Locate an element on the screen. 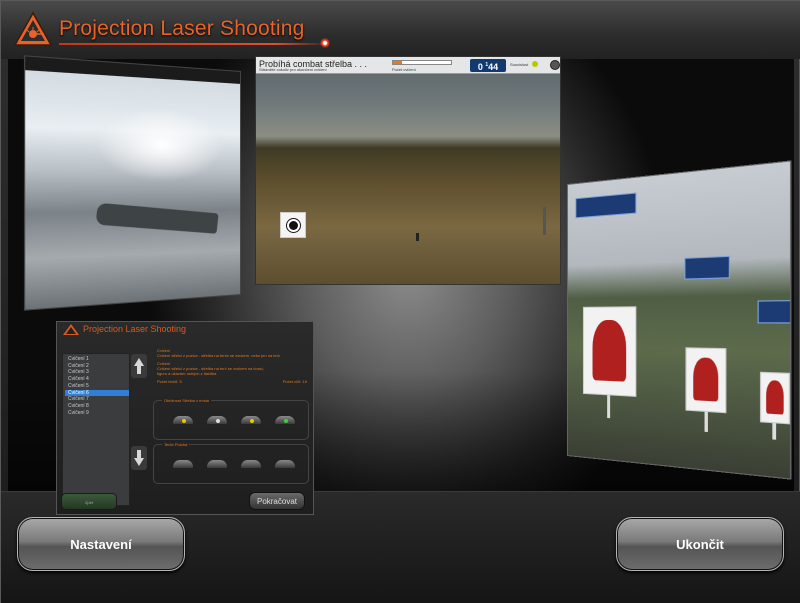 This screenshot has height=603, width=800. connection-label: Souvislost is located at coordinates (519, 64).